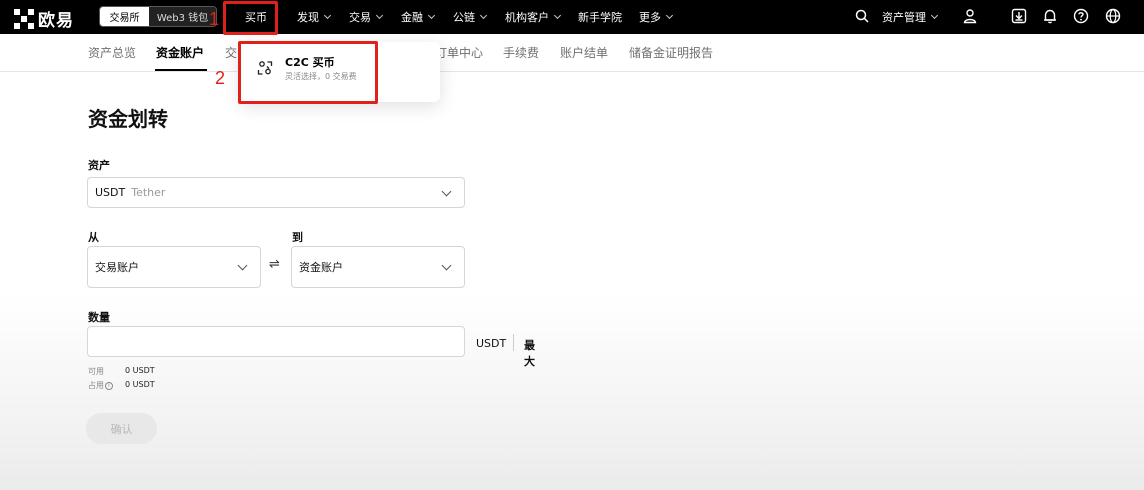  I want to click on amount-label: 数量, so click(99, 317).